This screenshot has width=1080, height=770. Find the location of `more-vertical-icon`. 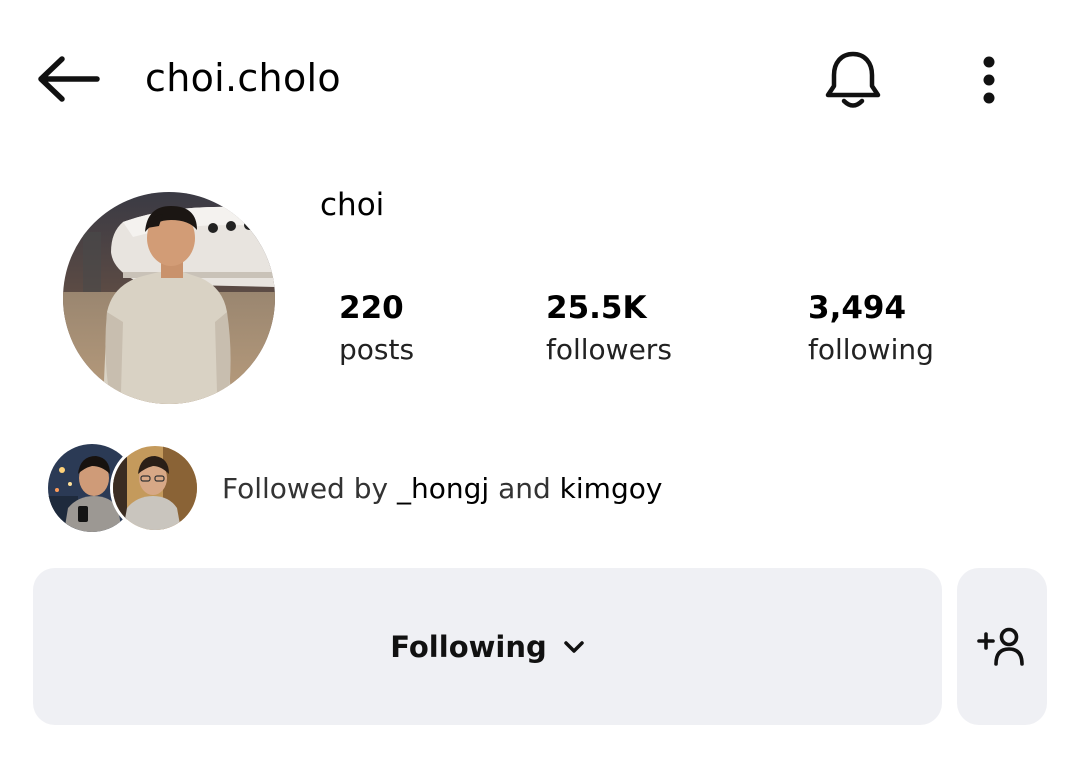

more-vertical-icon is located at coordinates (989, 80).